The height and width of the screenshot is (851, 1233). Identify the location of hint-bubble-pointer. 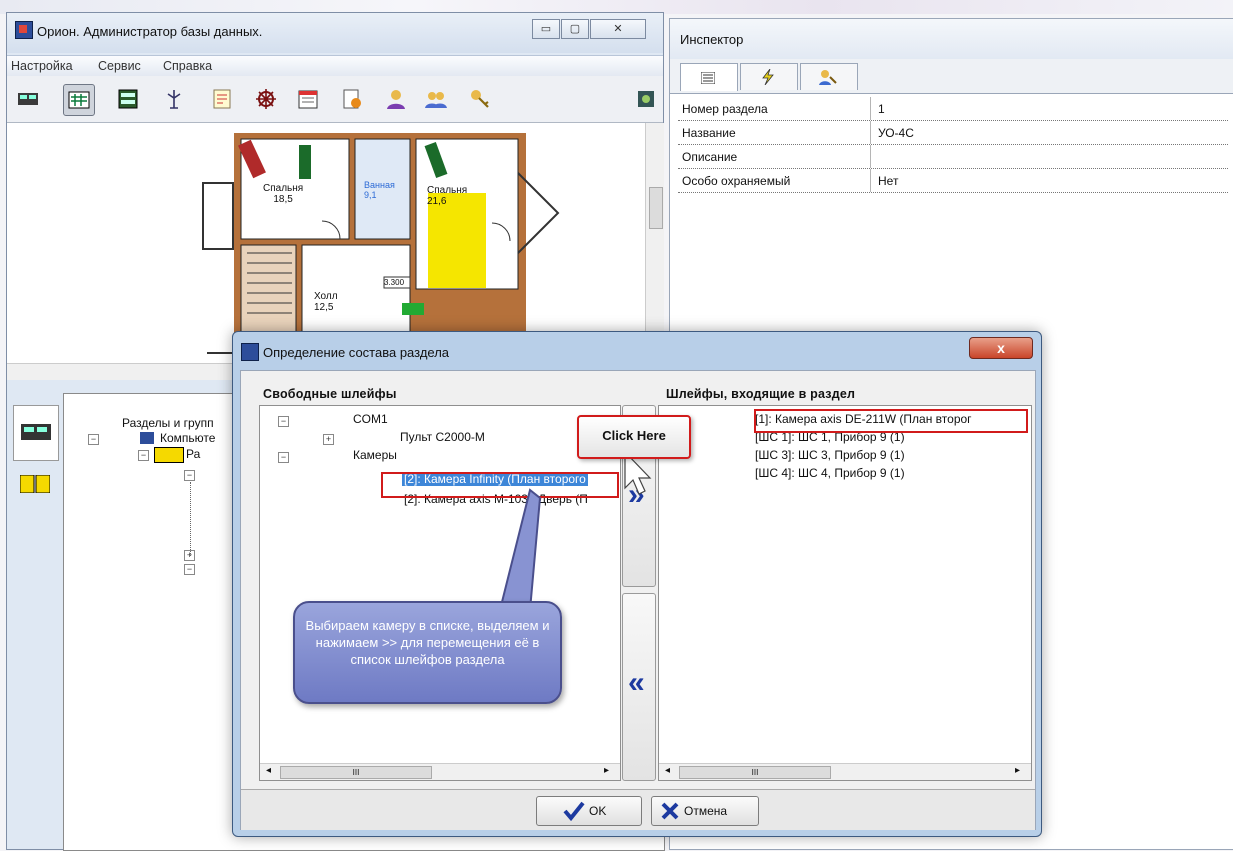
(520, 549).